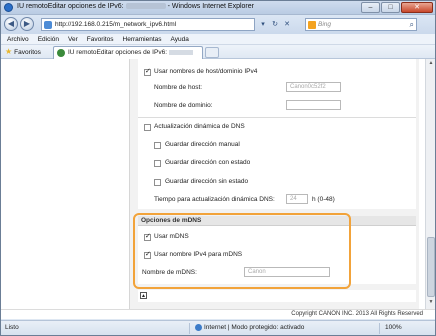 The height and width of the screenshot is (336, 436). I want to click on search-placeholder: Bing, so click(325, 24).